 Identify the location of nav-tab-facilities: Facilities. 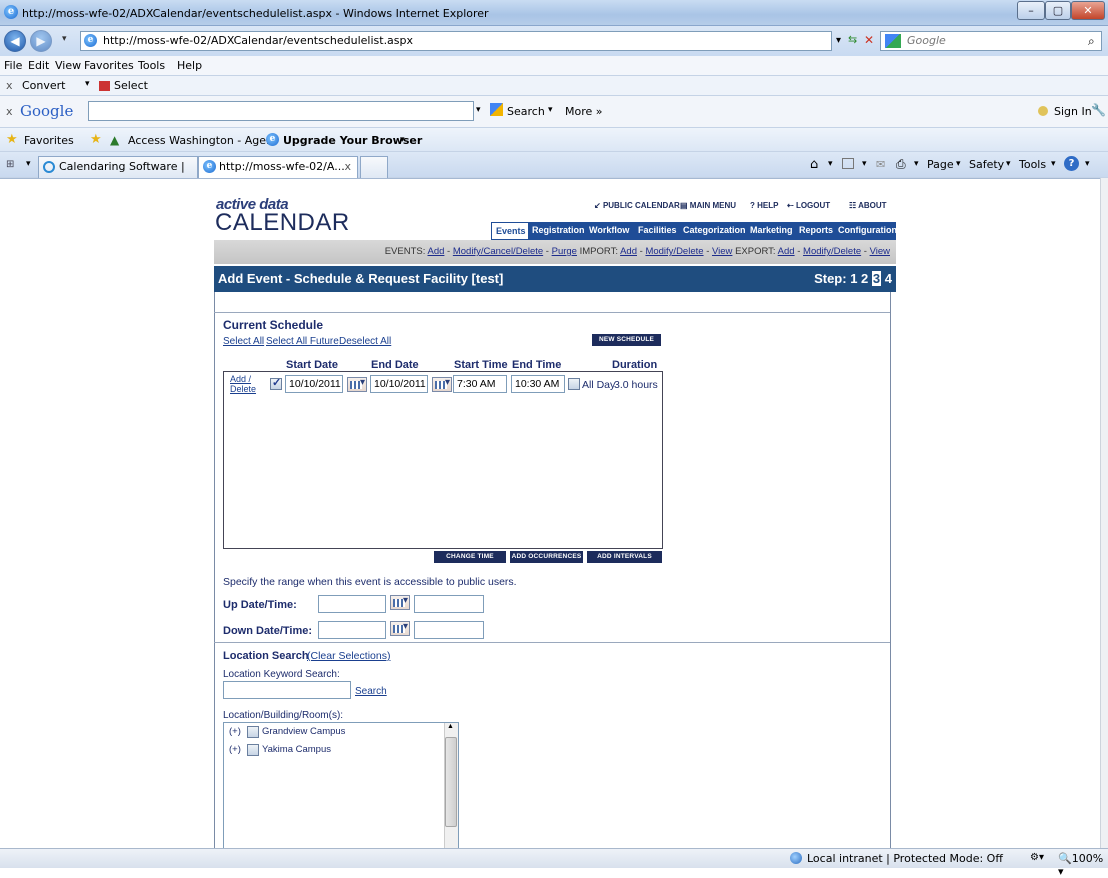
(657, 230).